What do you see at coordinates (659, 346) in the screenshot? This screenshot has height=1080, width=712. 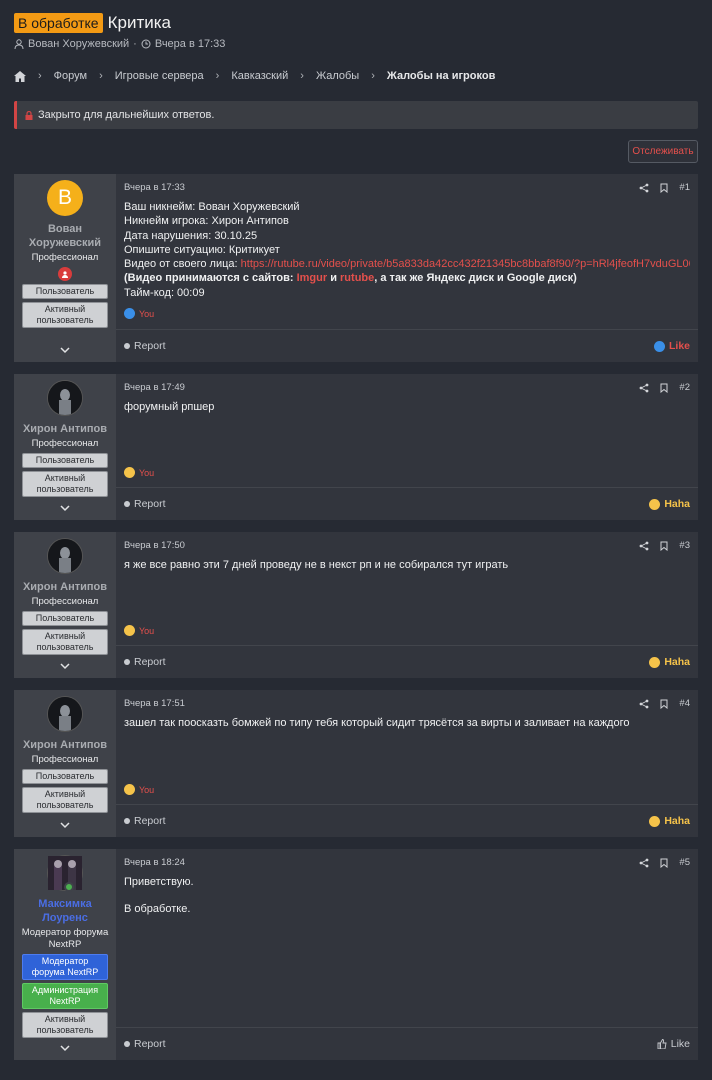 I see `like-reaction-icon` at bounding box center [659, 346].